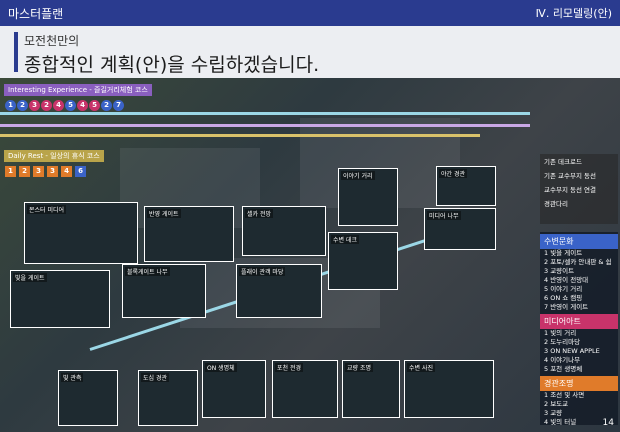  What do you see at coordinates (460, 229) in the screenshot?
I see `photo-card: 미디어 나무` at bounding box center [460, 229].